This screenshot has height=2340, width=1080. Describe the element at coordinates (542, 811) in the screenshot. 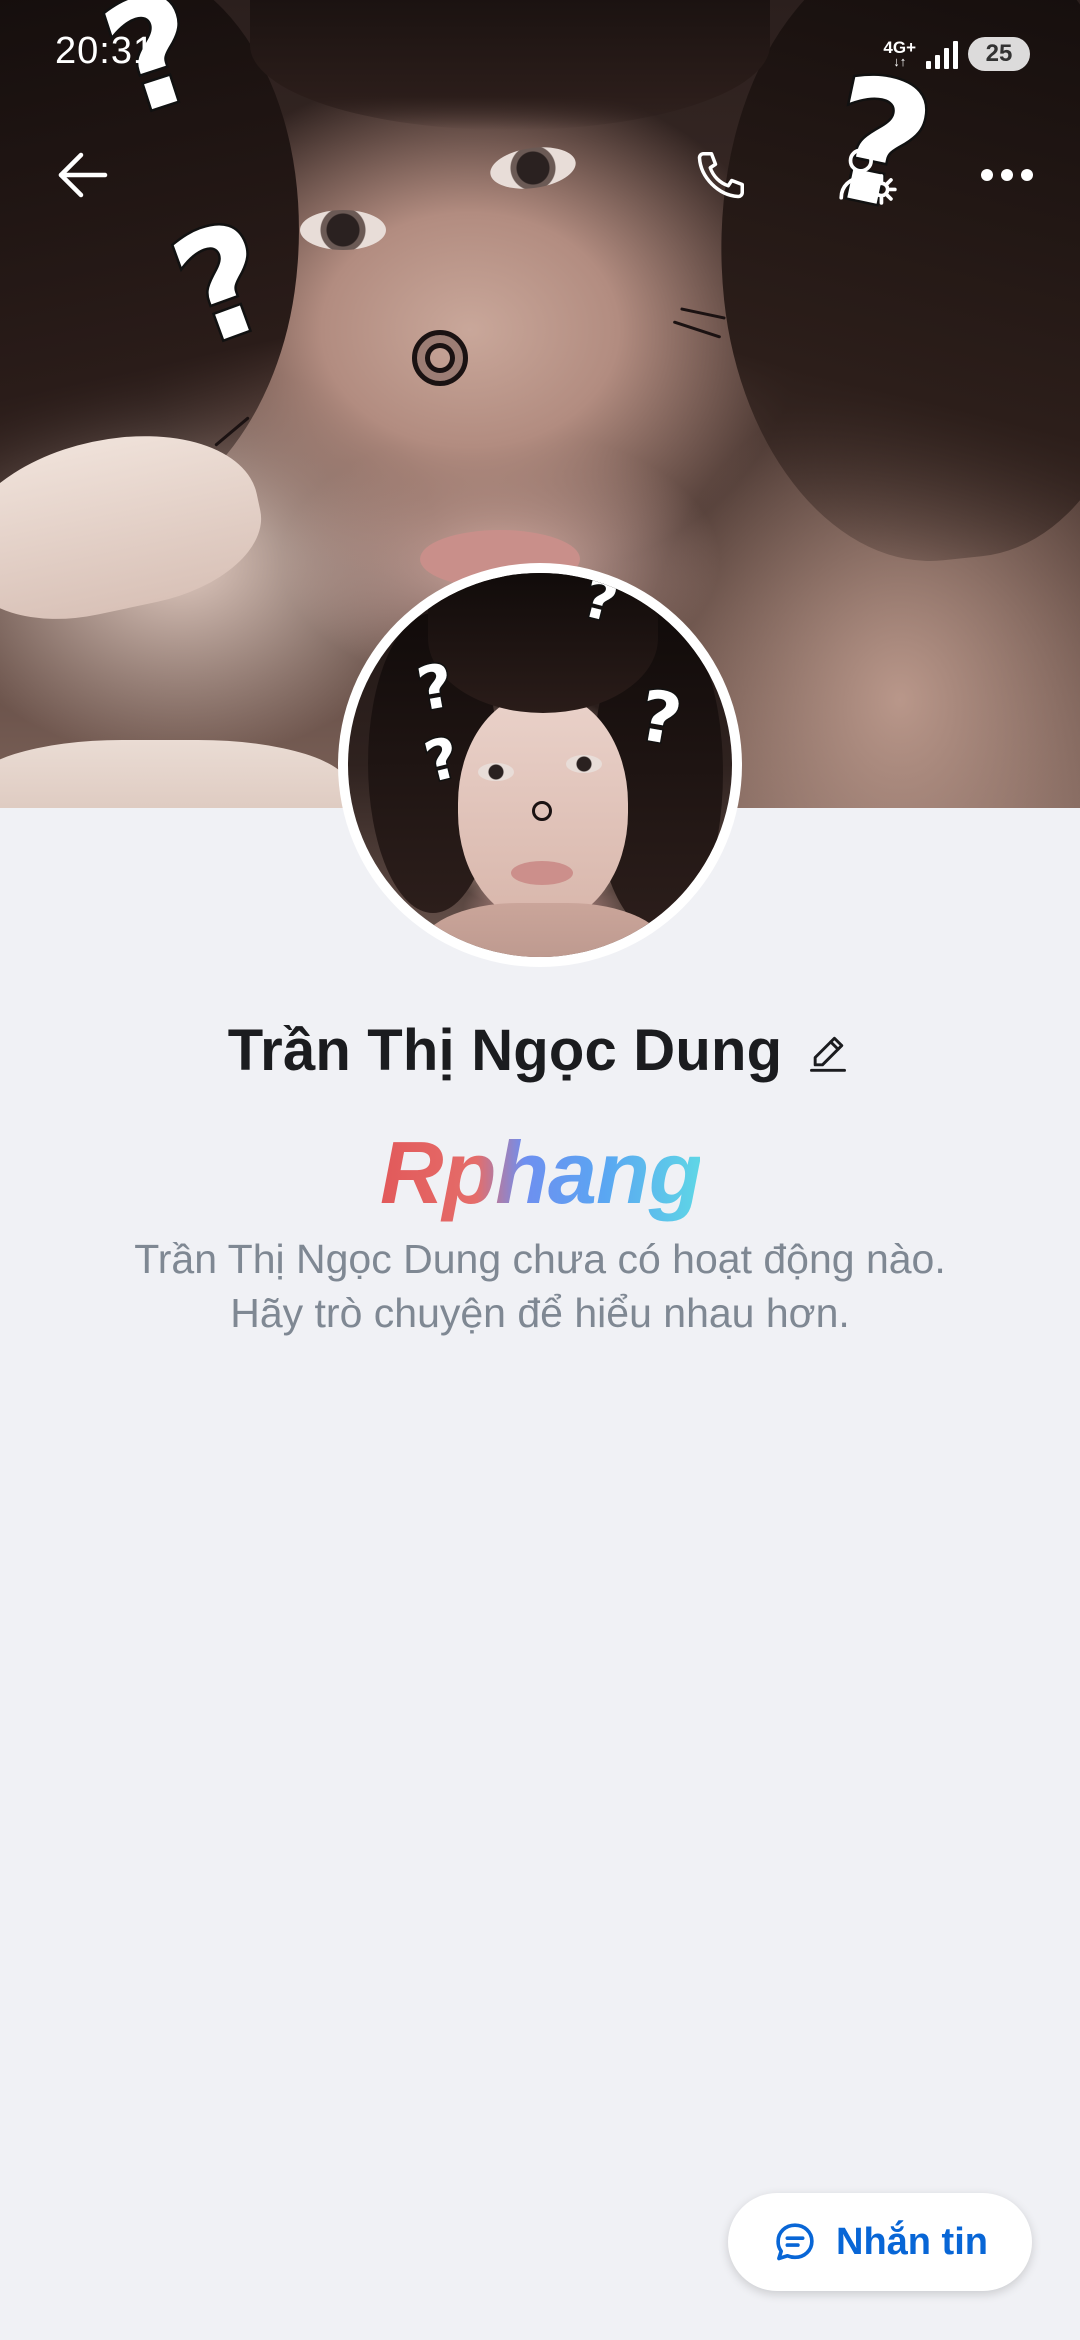

I see `avatar-nose-sticker` at that location.